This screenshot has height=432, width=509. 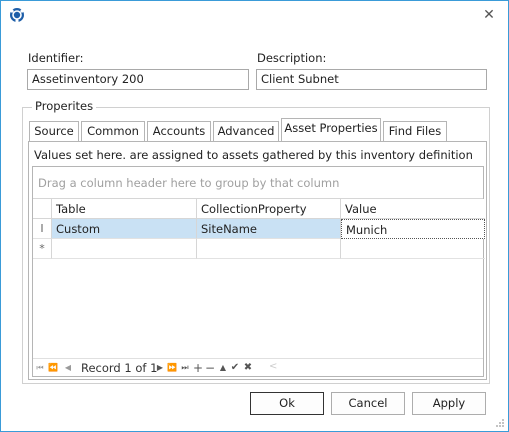 What do you see at coordinates (119, 368) in the screenshot?
I see `record-counter: Record 1 of 1` at bounding box center [119, 368].